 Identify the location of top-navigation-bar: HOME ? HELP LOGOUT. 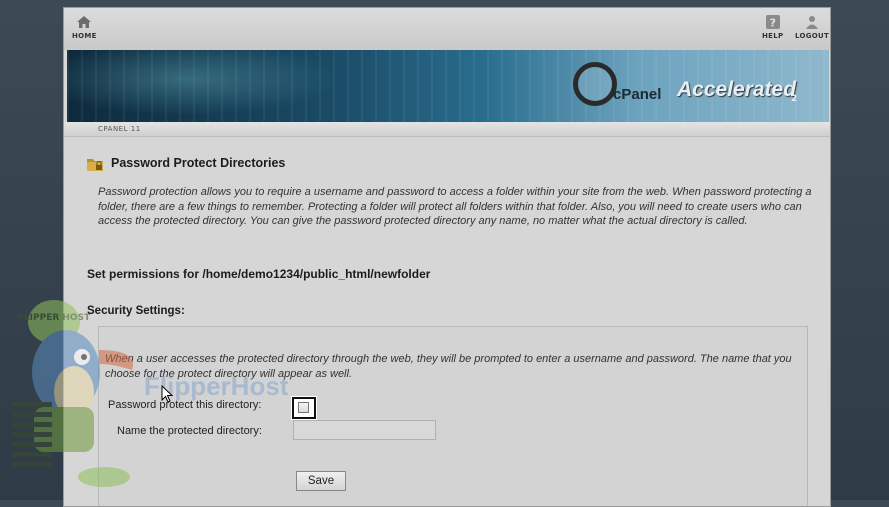
(447, 29).